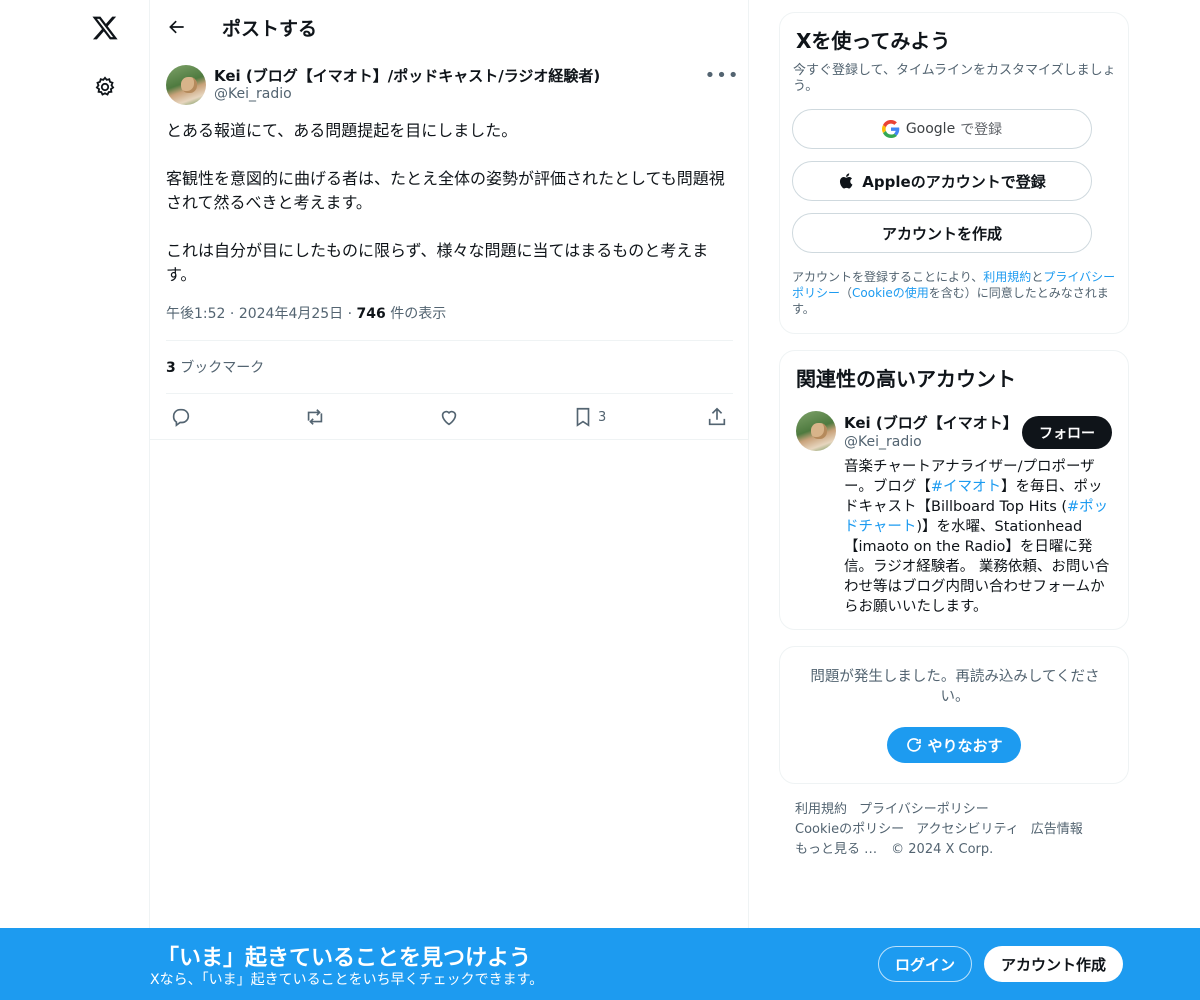 The image size is (1200, 1000). Describe the element at coordinates (821, 809) in the screenshot. I see `footer-terms-link: 利用規約` at that location.